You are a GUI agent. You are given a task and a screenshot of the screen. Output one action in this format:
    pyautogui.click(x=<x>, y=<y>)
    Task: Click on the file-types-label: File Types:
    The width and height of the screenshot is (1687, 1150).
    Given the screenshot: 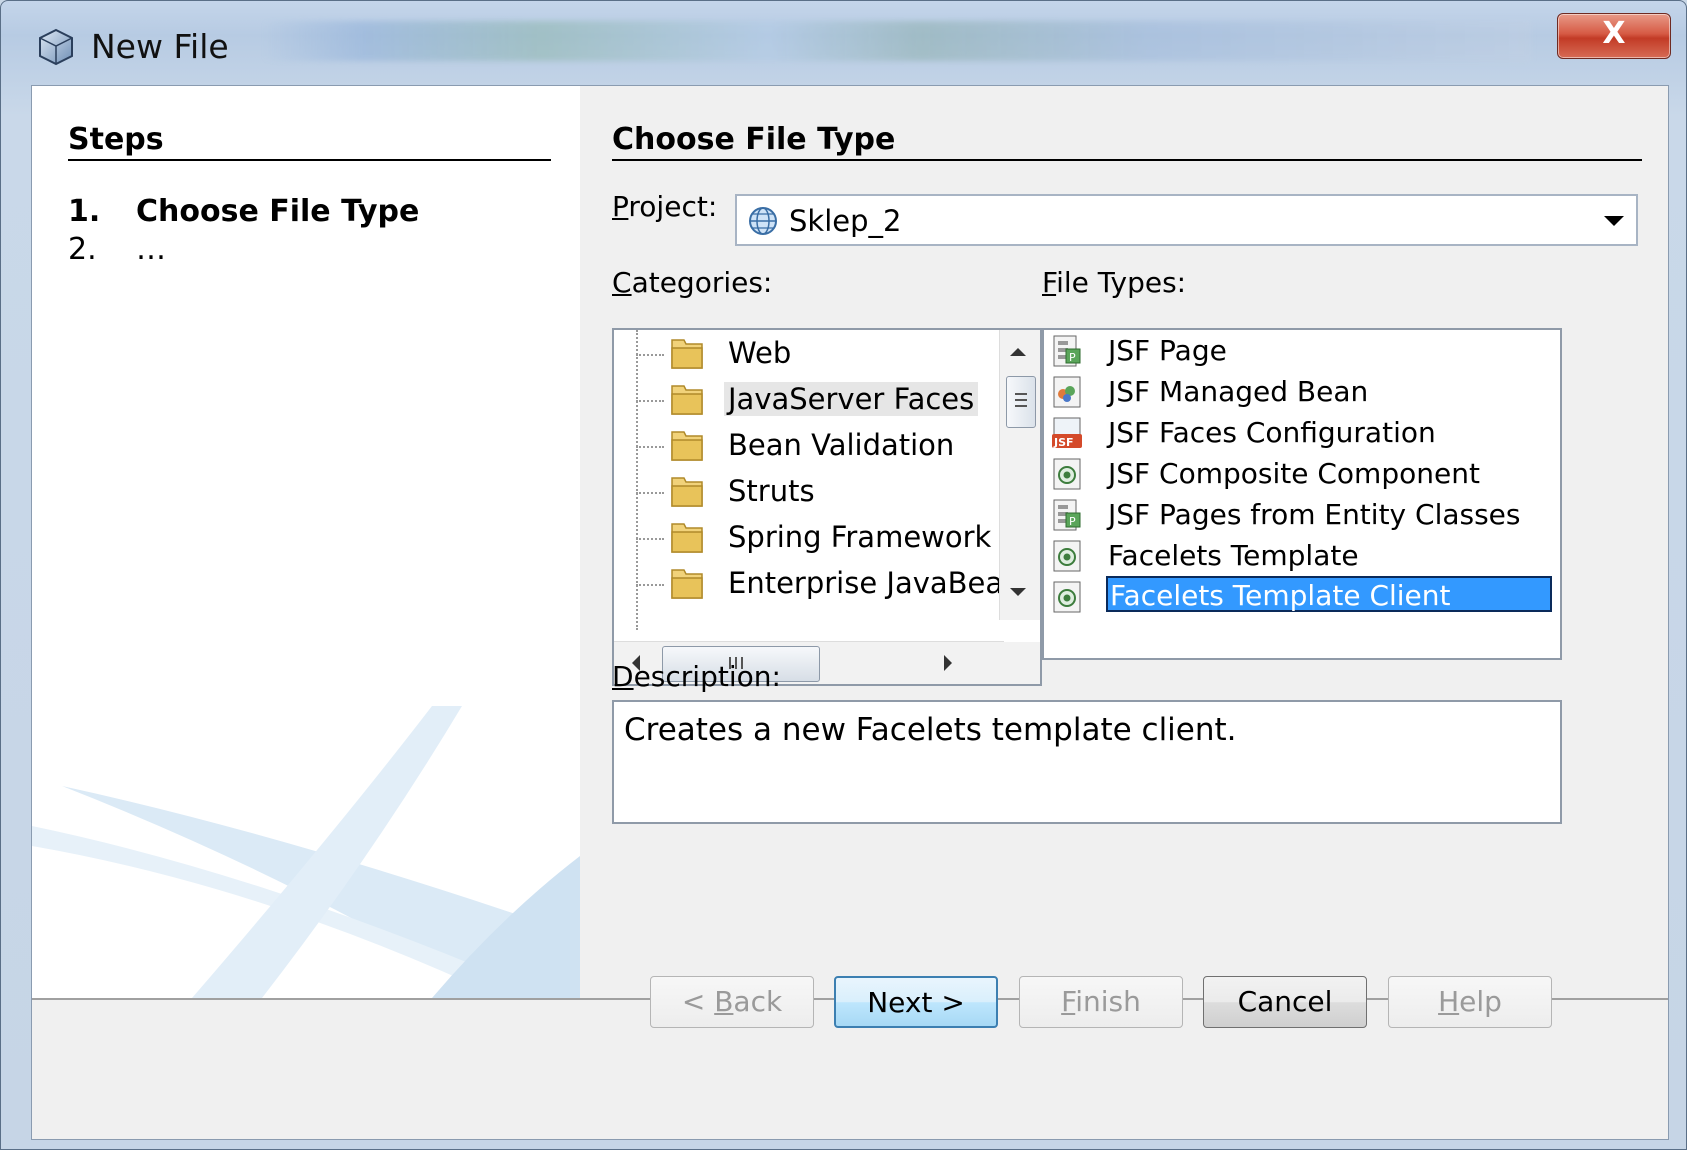 What is the action you would take?
    pyautogui.click(x=1114, y=282)
    